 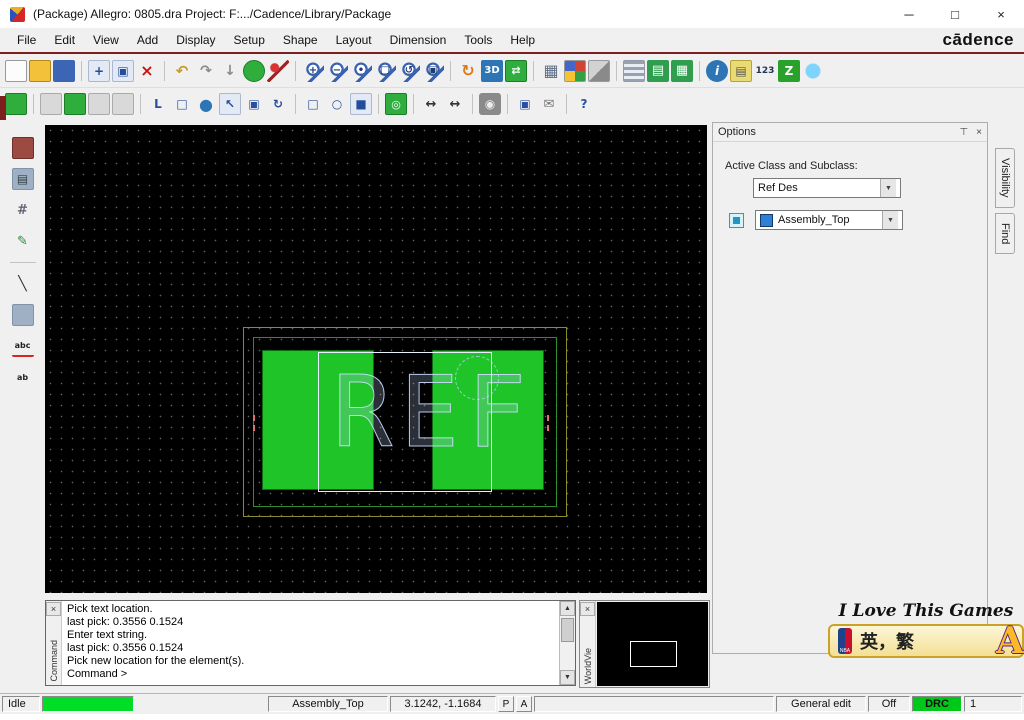 What do you see at coordinates (22, 179) in the screenshot?
I see `layer-tool-icon: ▤` at bounding box center [22, 179].